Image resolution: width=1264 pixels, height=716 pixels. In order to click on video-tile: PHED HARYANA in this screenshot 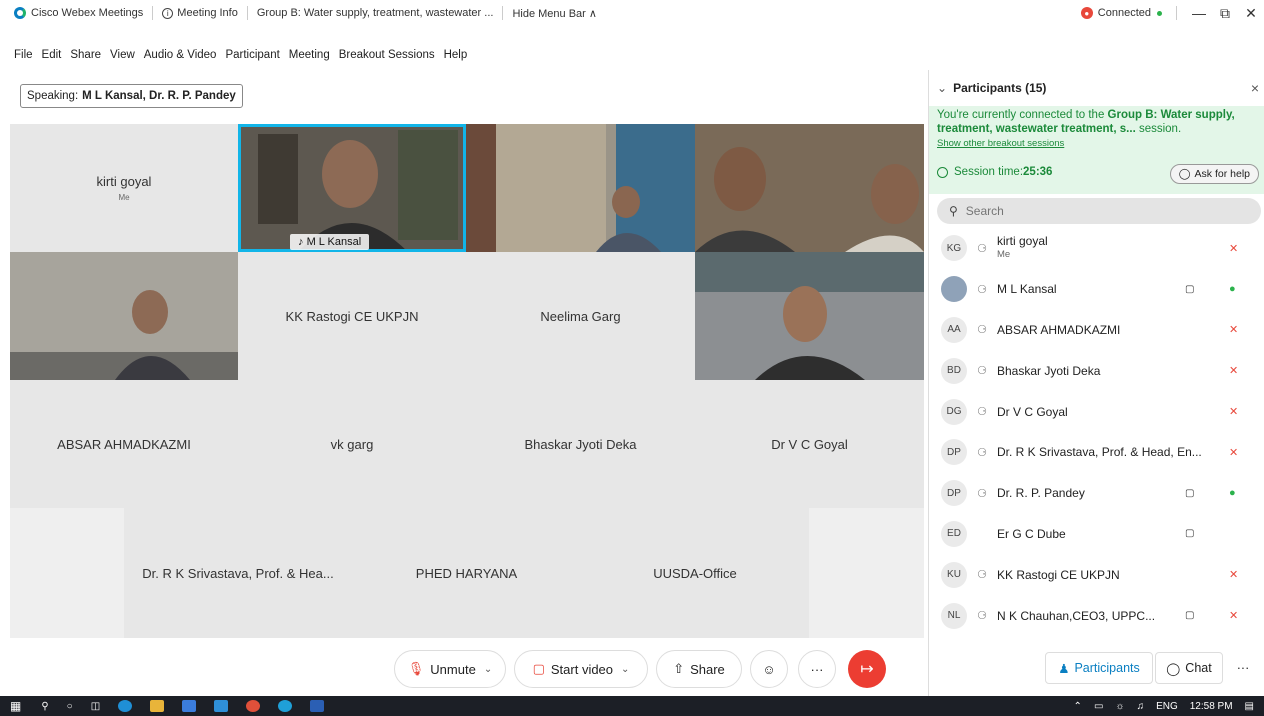, I will do `click(466, 573)`.